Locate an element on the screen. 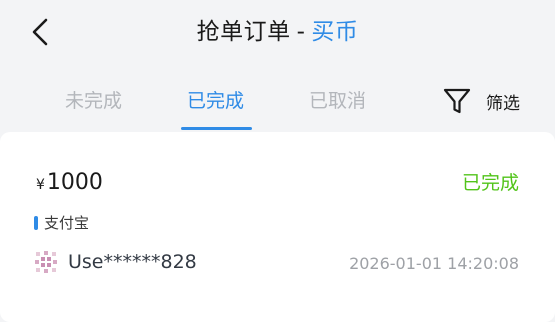 The width and height of the screenshot is (555, 322). payment-marker is located at coordinates (36, 222).